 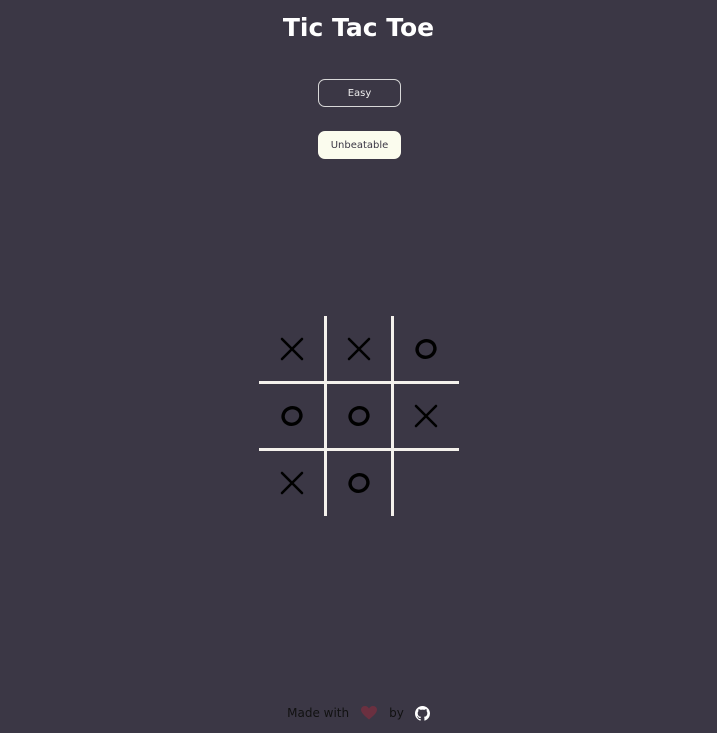 What do you see at coordinates (318, 713) in the screenshot?
I see `footer-made-with: Made with` at bounding box center [318, 713].